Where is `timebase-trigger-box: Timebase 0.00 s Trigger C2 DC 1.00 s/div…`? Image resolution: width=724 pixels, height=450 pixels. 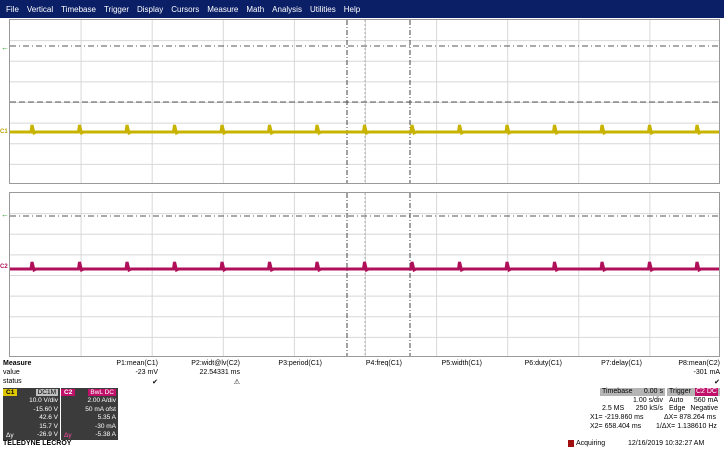
timebase-trigger-box: Timebase 0.00 s Trigger C2 DC 1.00 s/div… is located at coordinates (660, 401).